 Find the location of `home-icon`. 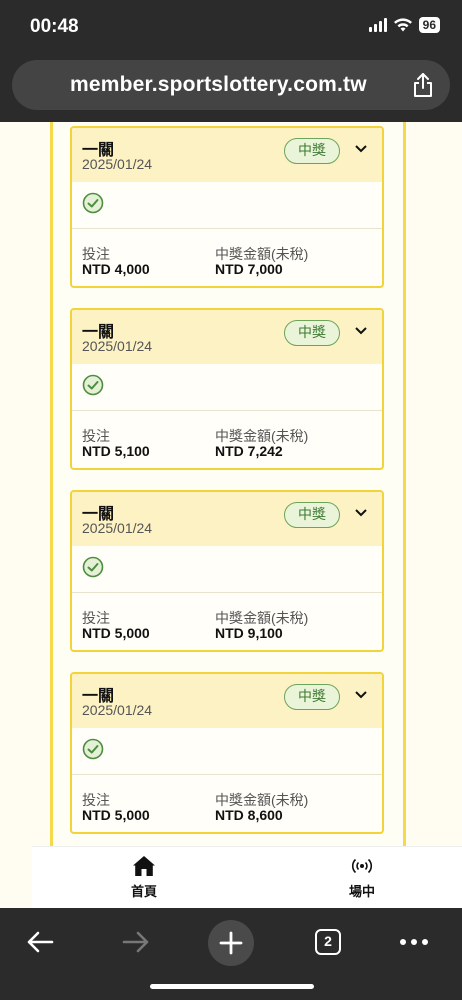

home-icon is located at coordinates (144, 866).